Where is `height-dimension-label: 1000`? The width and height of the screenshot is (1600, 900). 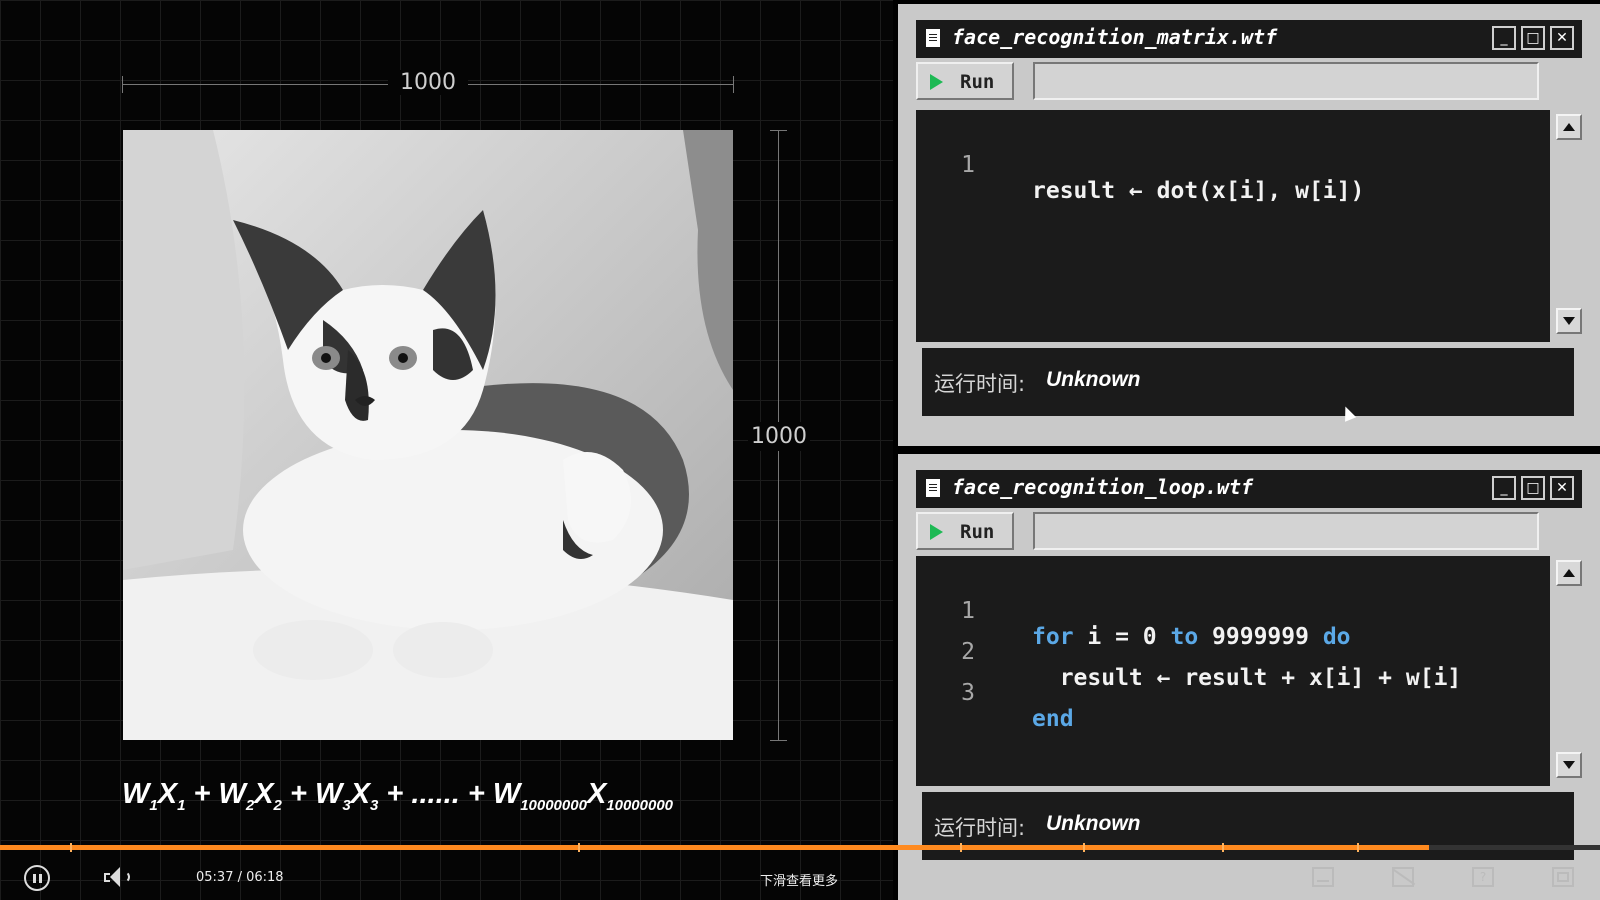
height-dimension-label: 1000 is located at coordinates (779, 436).